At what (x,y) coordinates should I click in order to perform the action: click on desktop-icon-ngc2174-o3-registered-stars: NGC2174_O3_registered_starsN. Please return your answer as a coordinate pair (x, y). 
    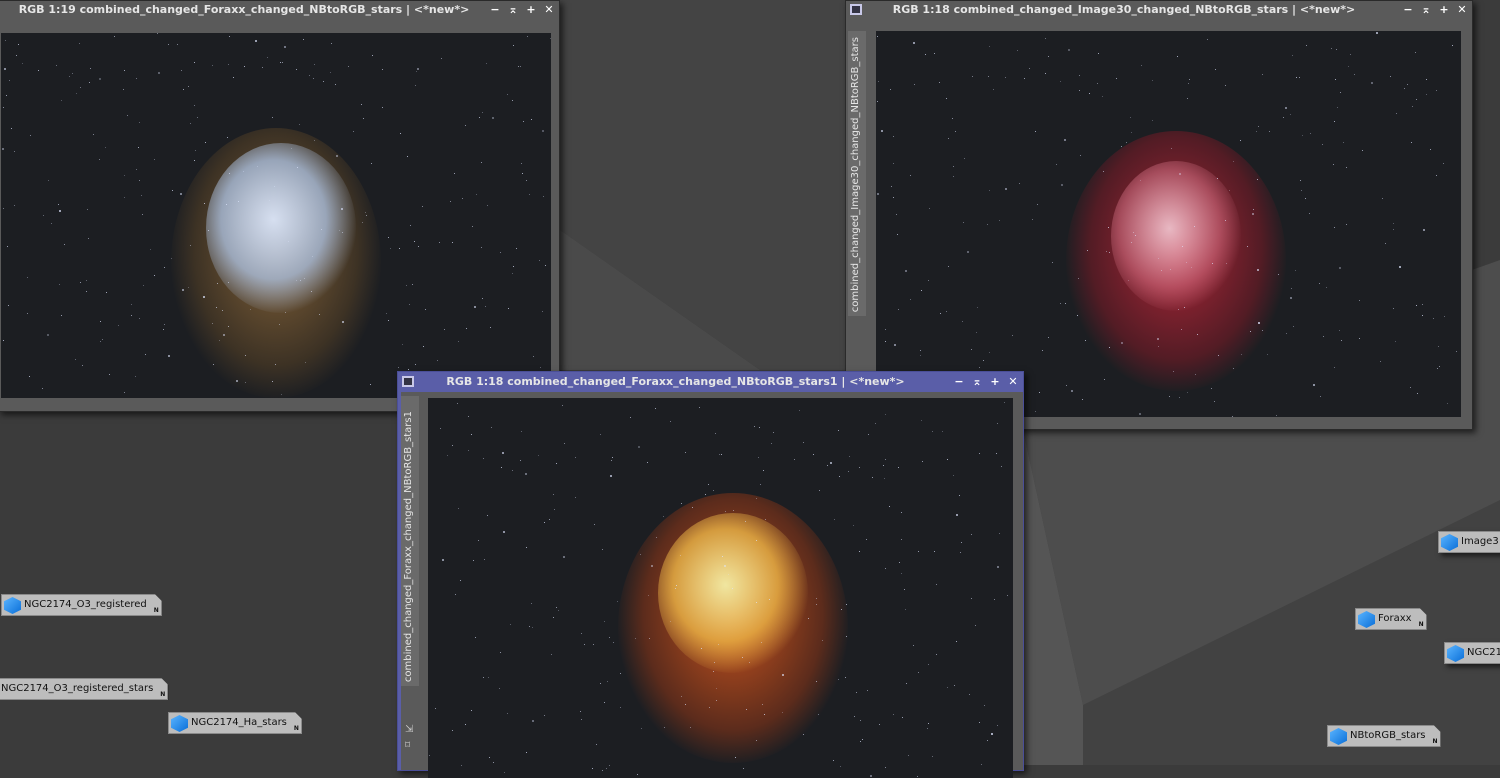
    Looking at the image, I should click on (84, 689).